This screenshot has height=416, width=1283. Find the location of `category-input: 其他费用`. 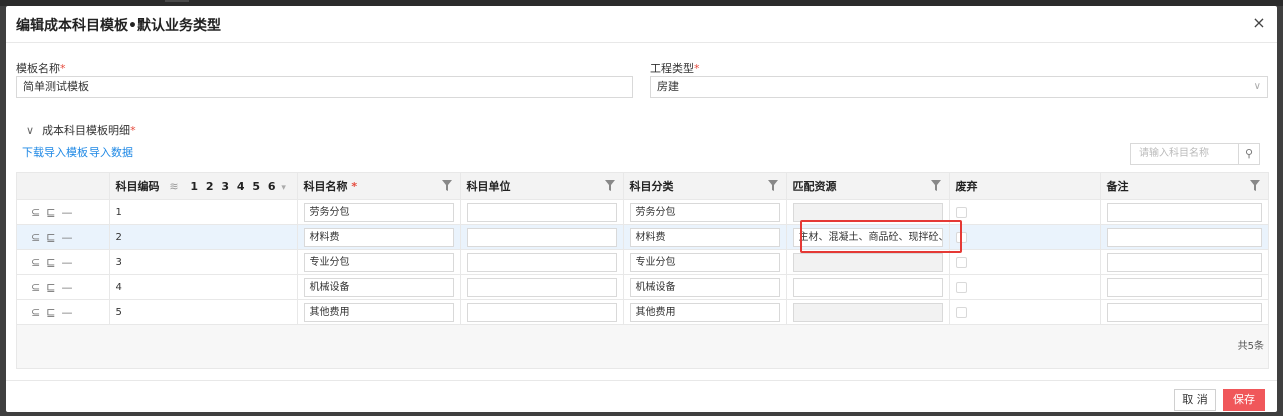

category-input: 其他费用 is located at coordinates (704, 312).